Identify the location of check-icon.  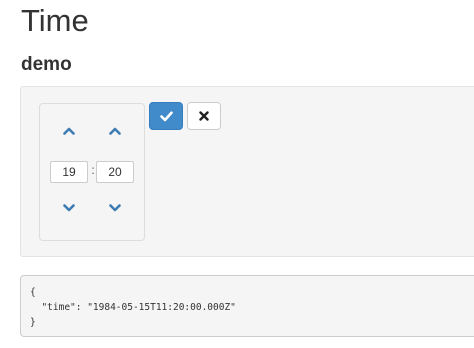
(166, 115).